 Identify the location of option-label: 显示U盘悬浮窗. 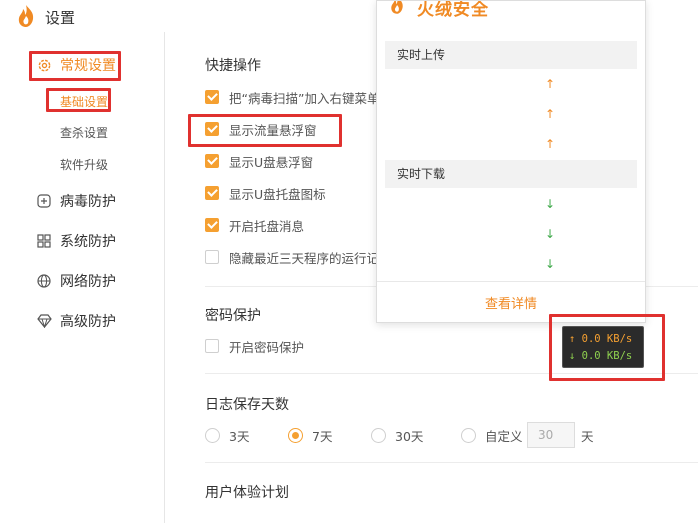
(271, 162).